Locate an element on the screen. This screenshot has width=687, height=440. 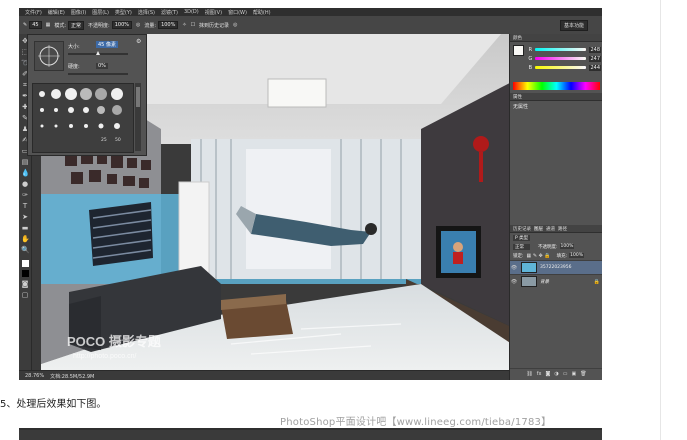
brush-size-picker: 45 is located at coordinates (35, 25).